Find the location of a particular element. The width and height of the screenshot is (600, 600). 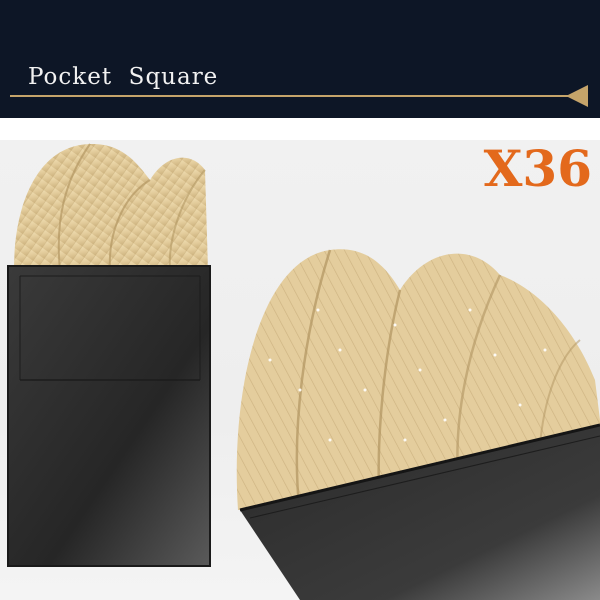

header-divider is located at coordinates (290, 96).